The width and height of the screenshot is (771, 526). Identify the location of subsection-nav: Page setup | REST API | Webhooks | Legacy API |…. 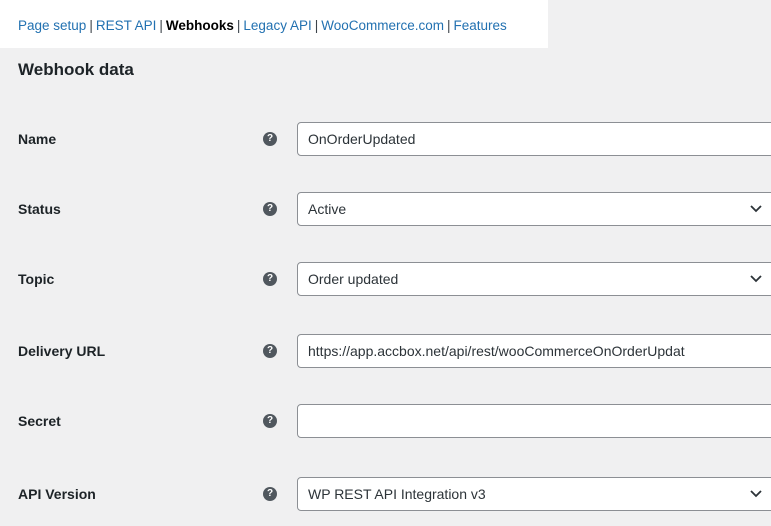
(262, 26).